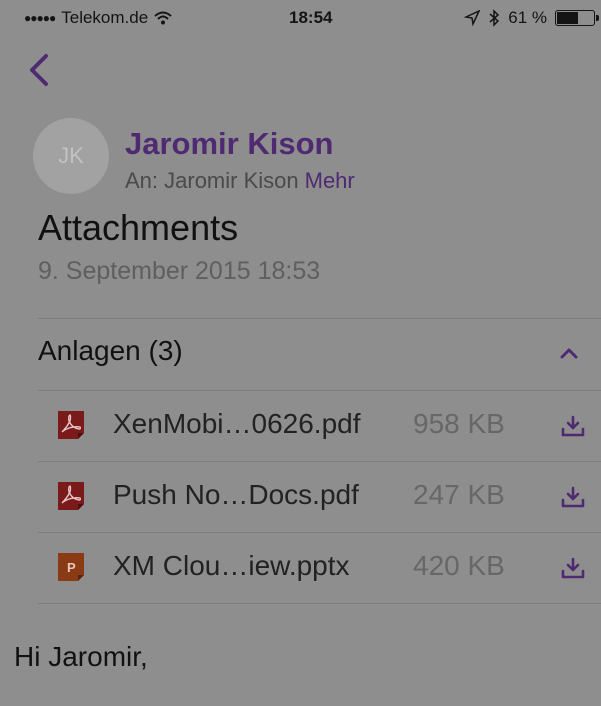 The width and height of the screenshot is (601, 706). What do you see at coordinates (163, 18) in the screenshot?
I see `wifi-icon` at bounding box center [163, 18].